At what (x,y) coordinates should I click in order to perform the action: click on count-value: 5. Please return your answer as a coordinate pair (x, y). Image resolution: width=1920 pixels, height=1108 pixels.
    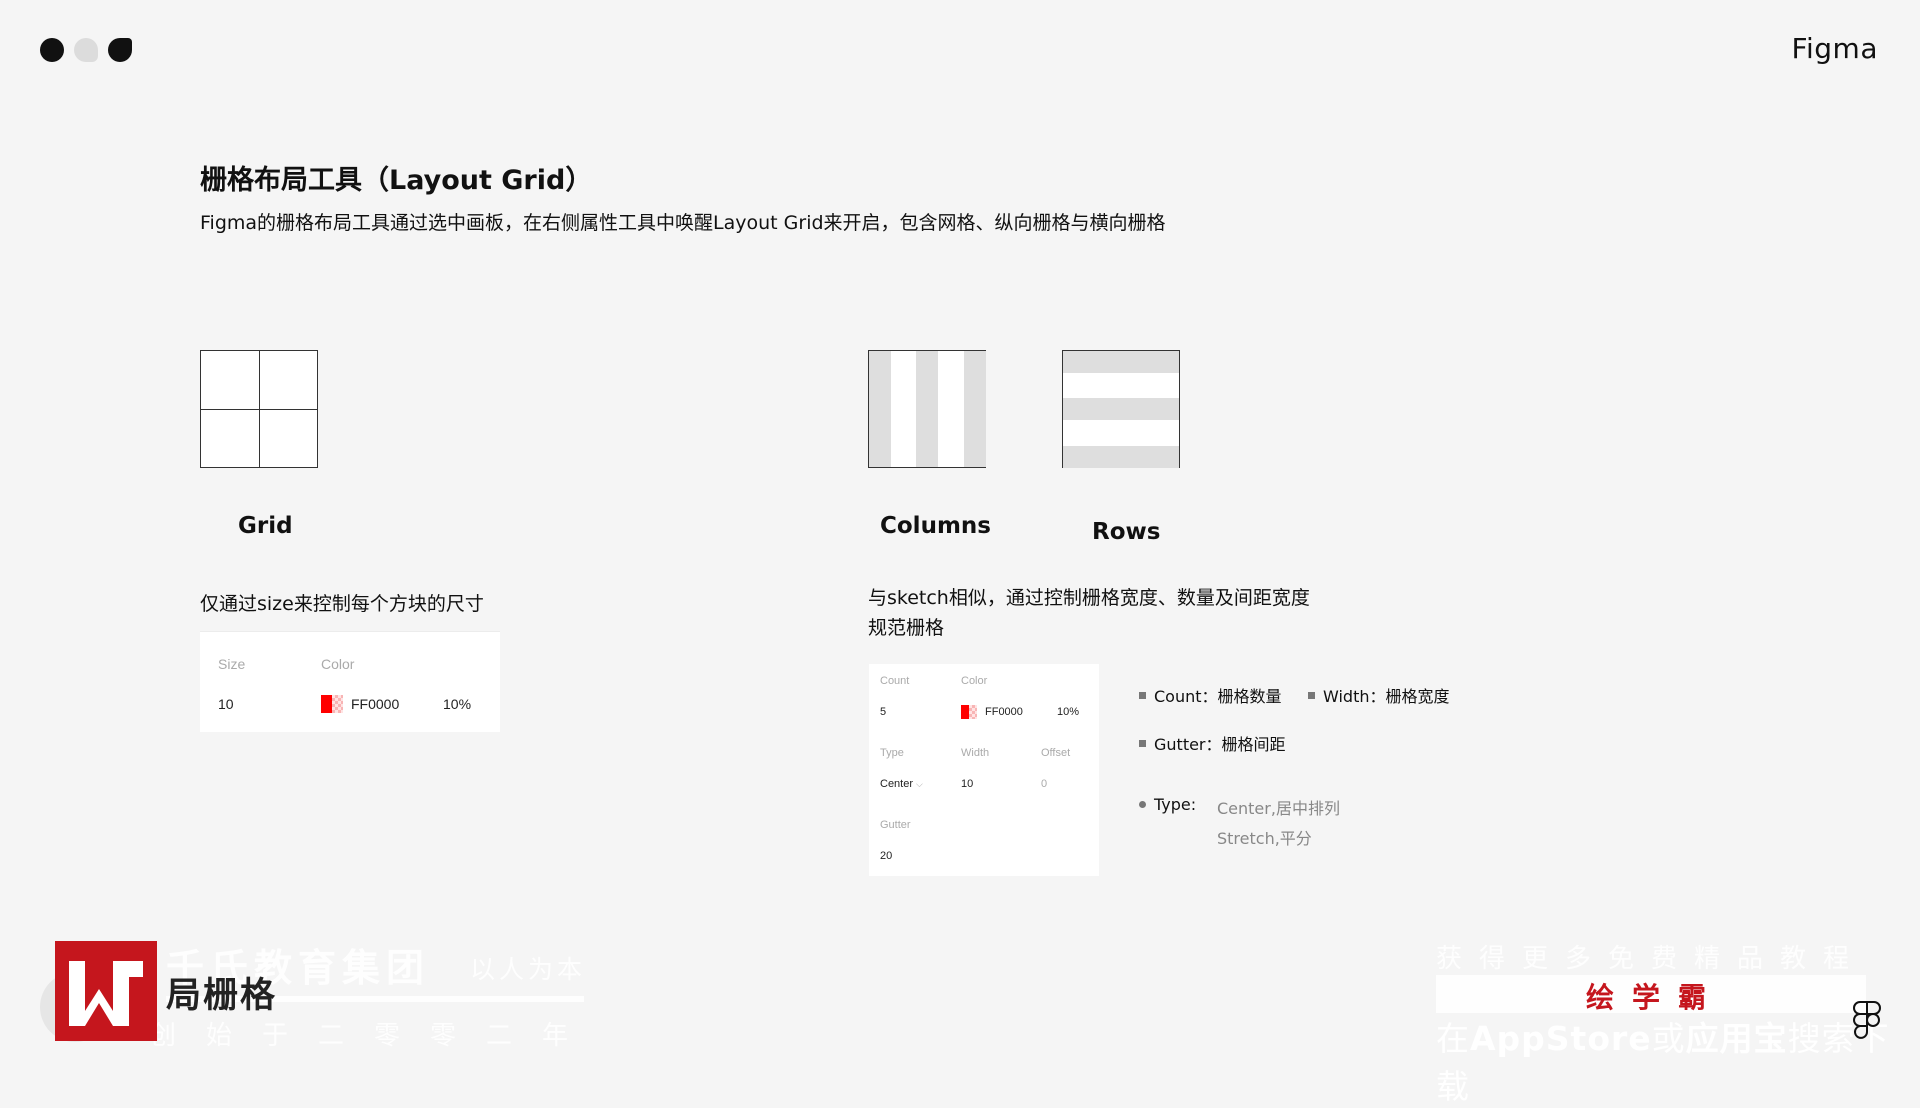
    Looking at the image, I should click on (883, 712).